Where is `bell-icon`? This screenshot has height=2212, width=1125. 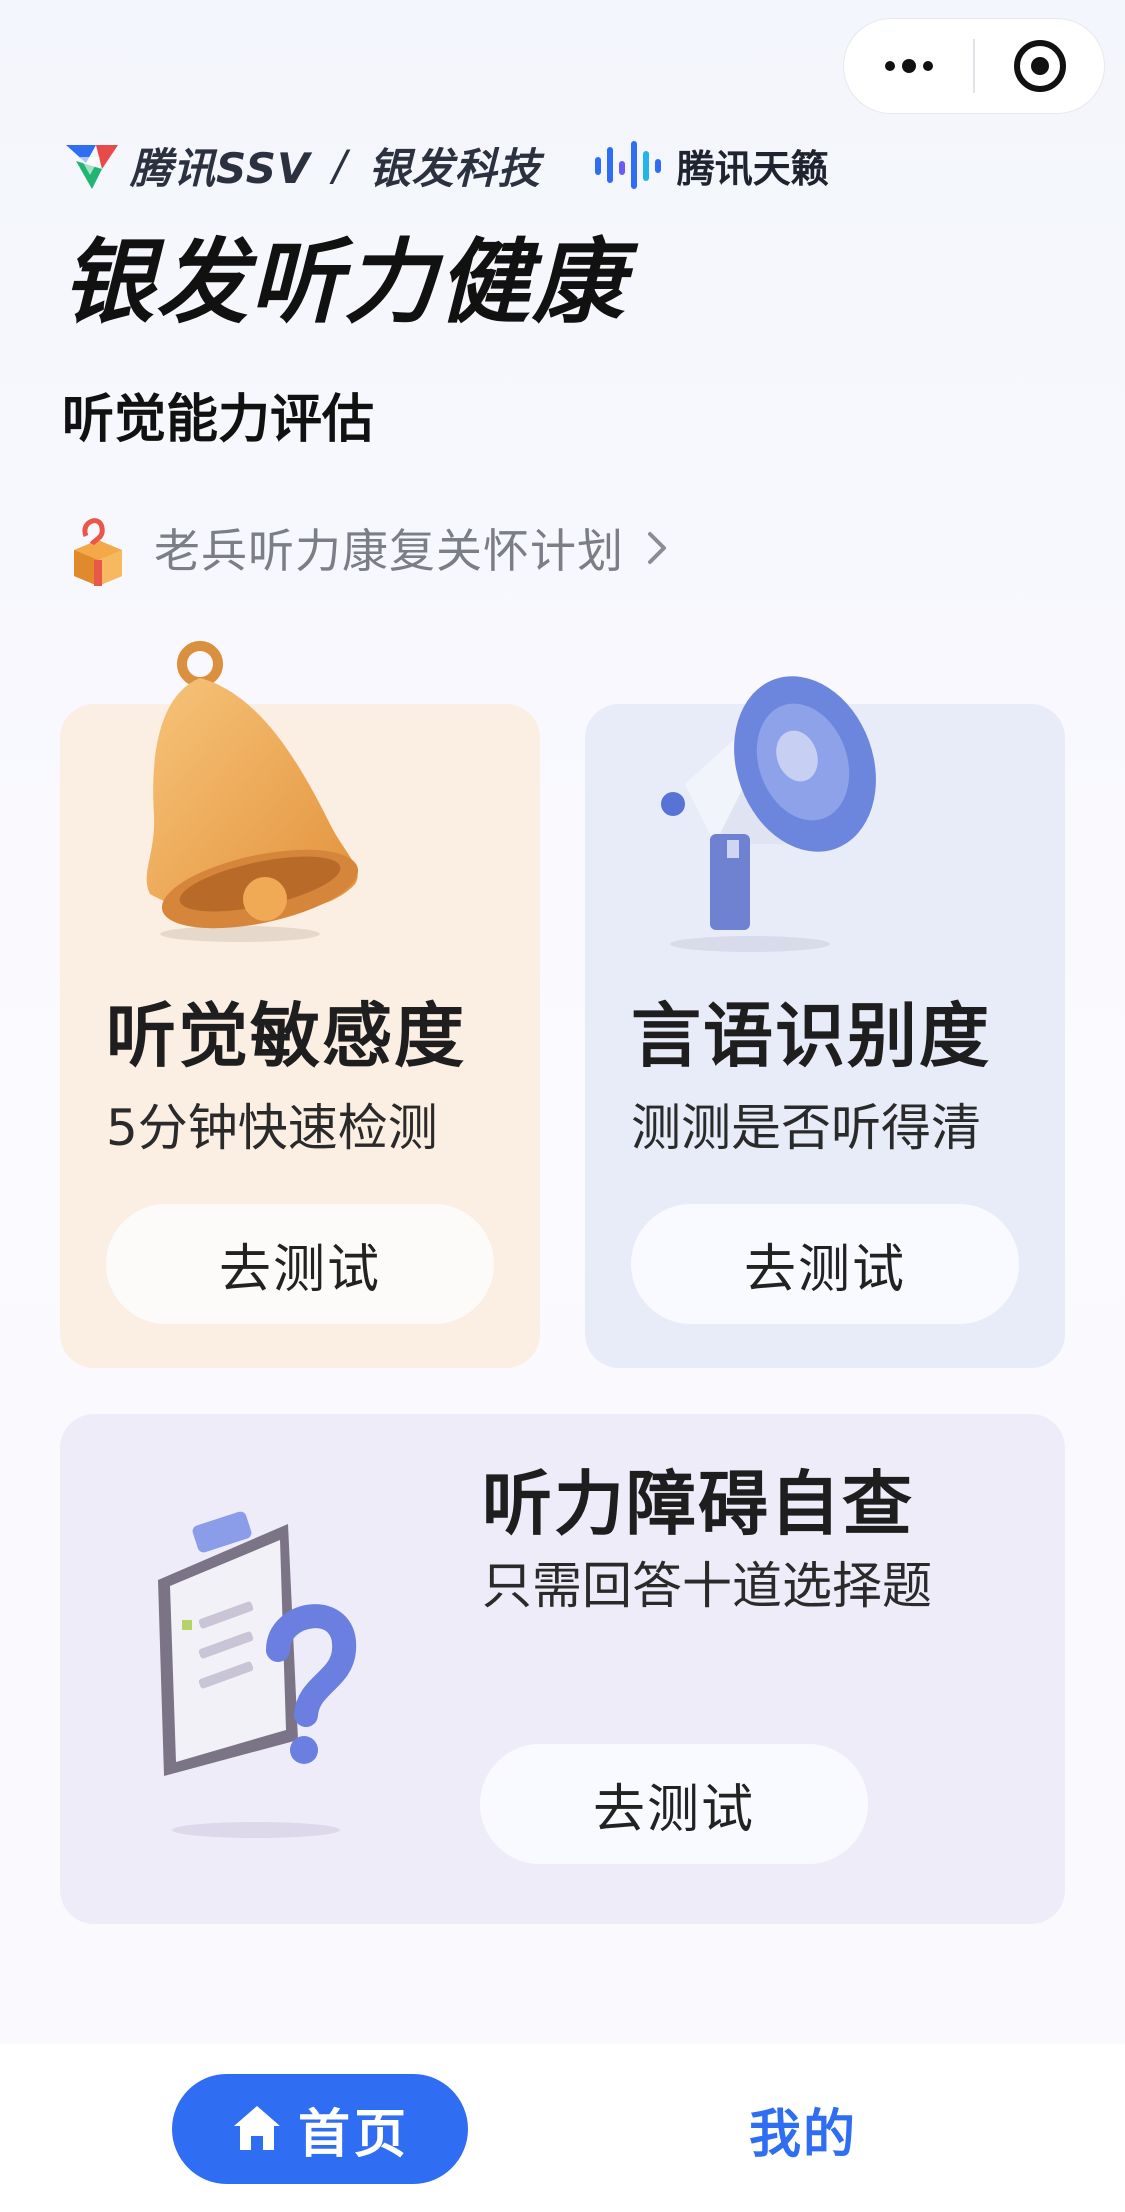
bell-icon is located at coordinates (252, 791).